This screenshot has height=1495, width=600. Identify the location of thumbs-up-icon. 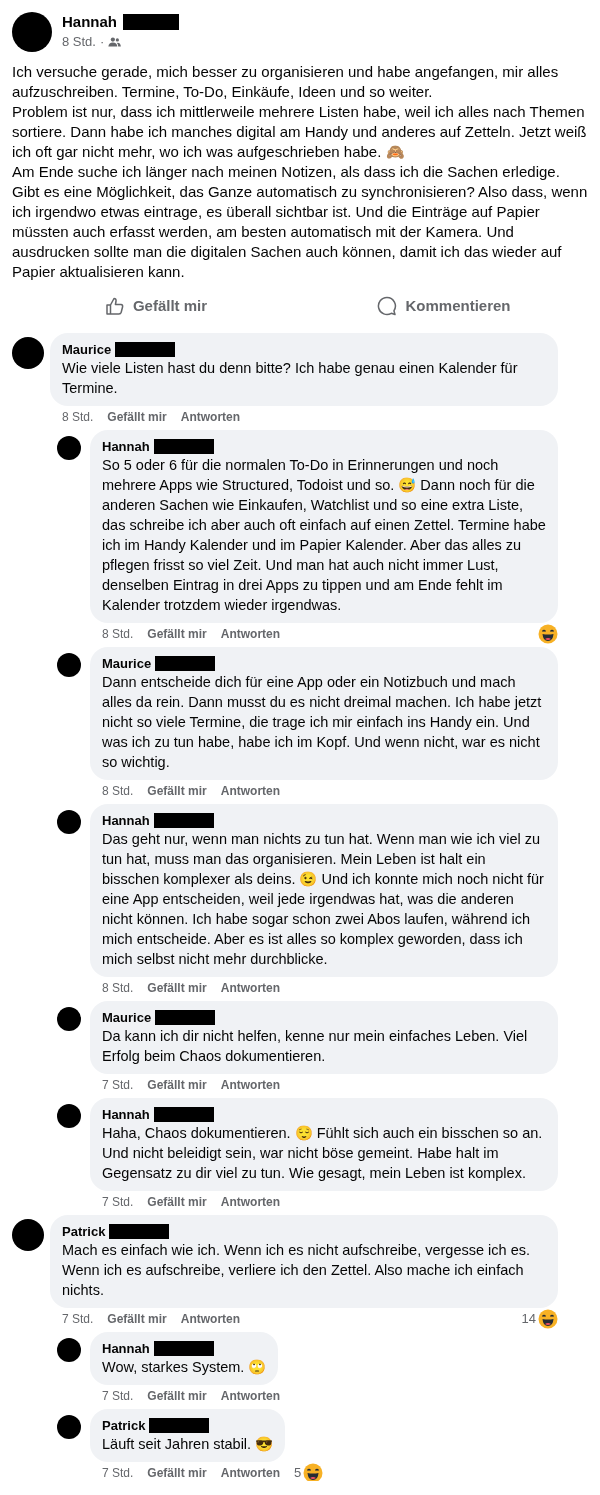
(114, 306).